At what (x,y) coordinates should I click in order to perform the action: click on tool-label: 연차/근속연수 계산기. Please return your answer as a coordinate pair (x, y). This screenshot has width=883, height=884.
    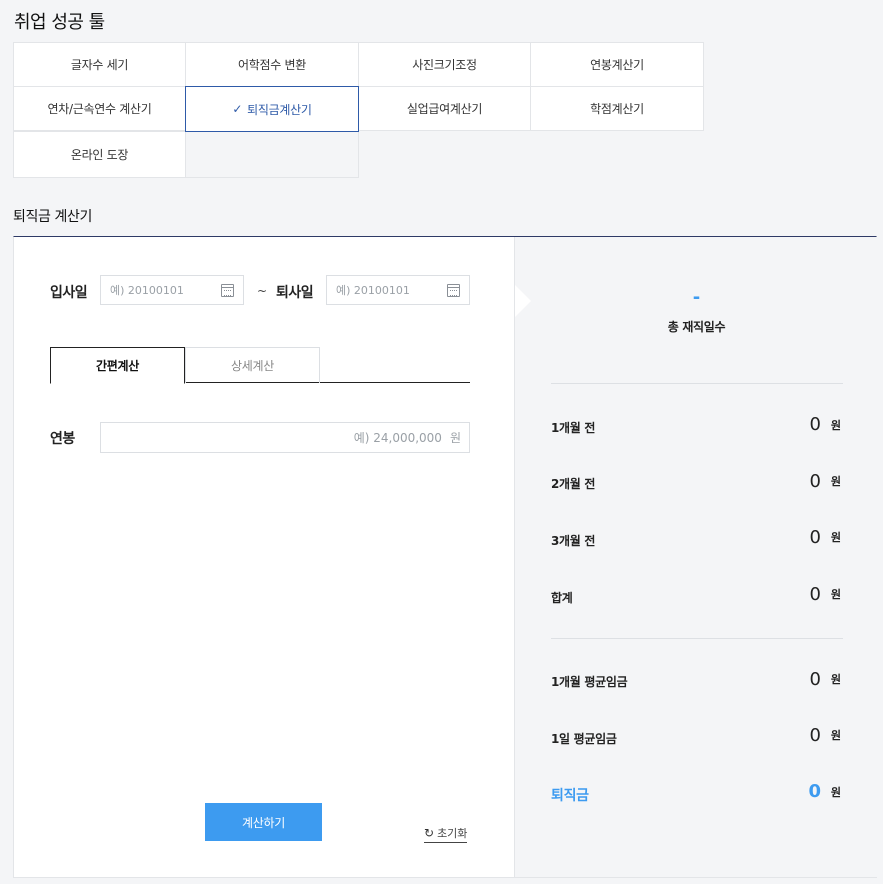
    Looking at the image, I should click on (99, 109).